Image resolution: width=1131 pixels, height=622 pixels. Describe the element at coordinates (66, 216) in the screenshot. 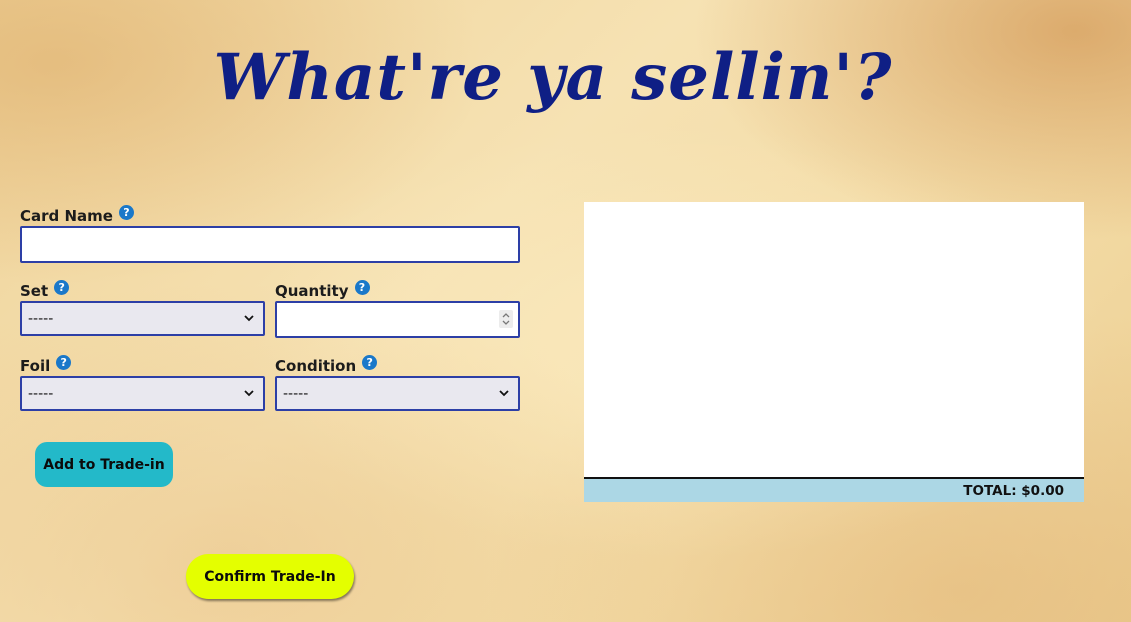

I see `card-name-label-text: Card Name` at that location.